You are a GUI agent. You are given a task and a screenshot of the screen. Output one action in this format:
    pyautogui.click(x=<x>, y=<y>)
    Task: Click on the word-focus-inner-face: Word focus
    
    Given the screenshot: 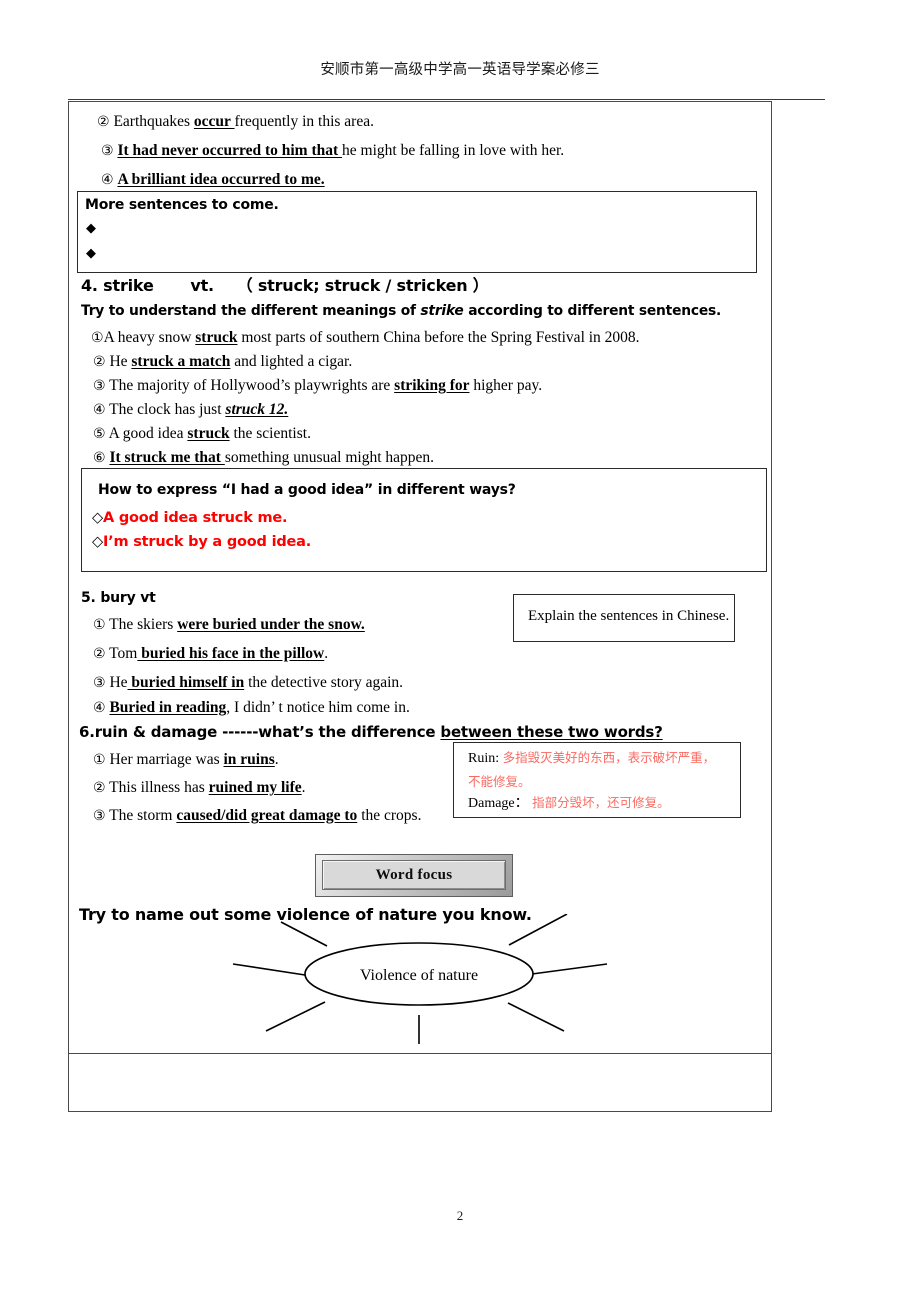 What is the action you would take?
    pyautogui.click(x=414, y=875)
    